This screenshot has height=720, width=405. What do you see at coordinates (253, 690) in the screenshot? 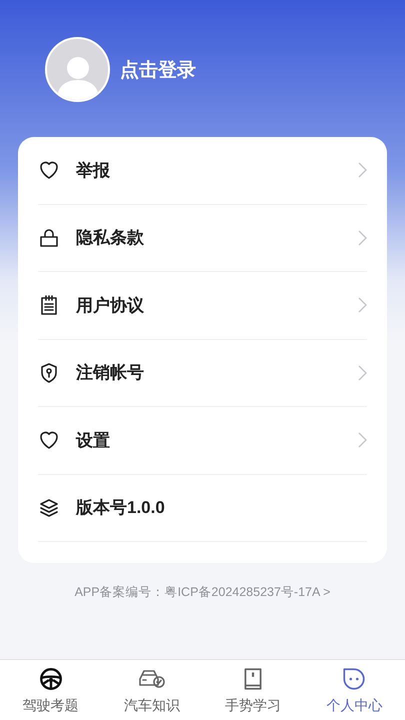
I see `tab: 手势学习` at bounding box center [253, 690].